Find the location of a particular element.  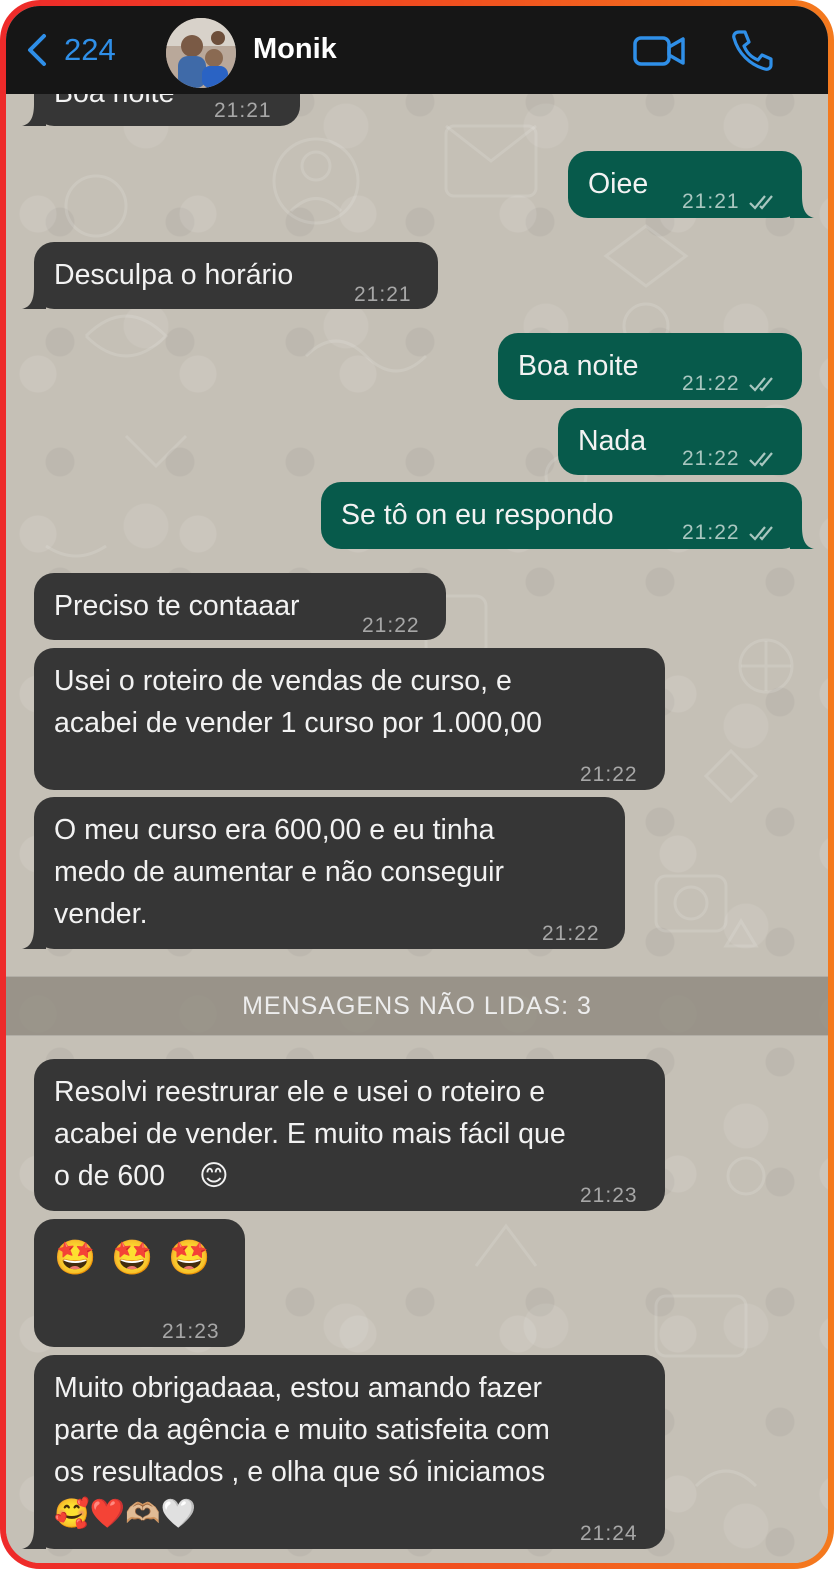

message-text: Preciso te contaaar is located at coordinates (177, 606).